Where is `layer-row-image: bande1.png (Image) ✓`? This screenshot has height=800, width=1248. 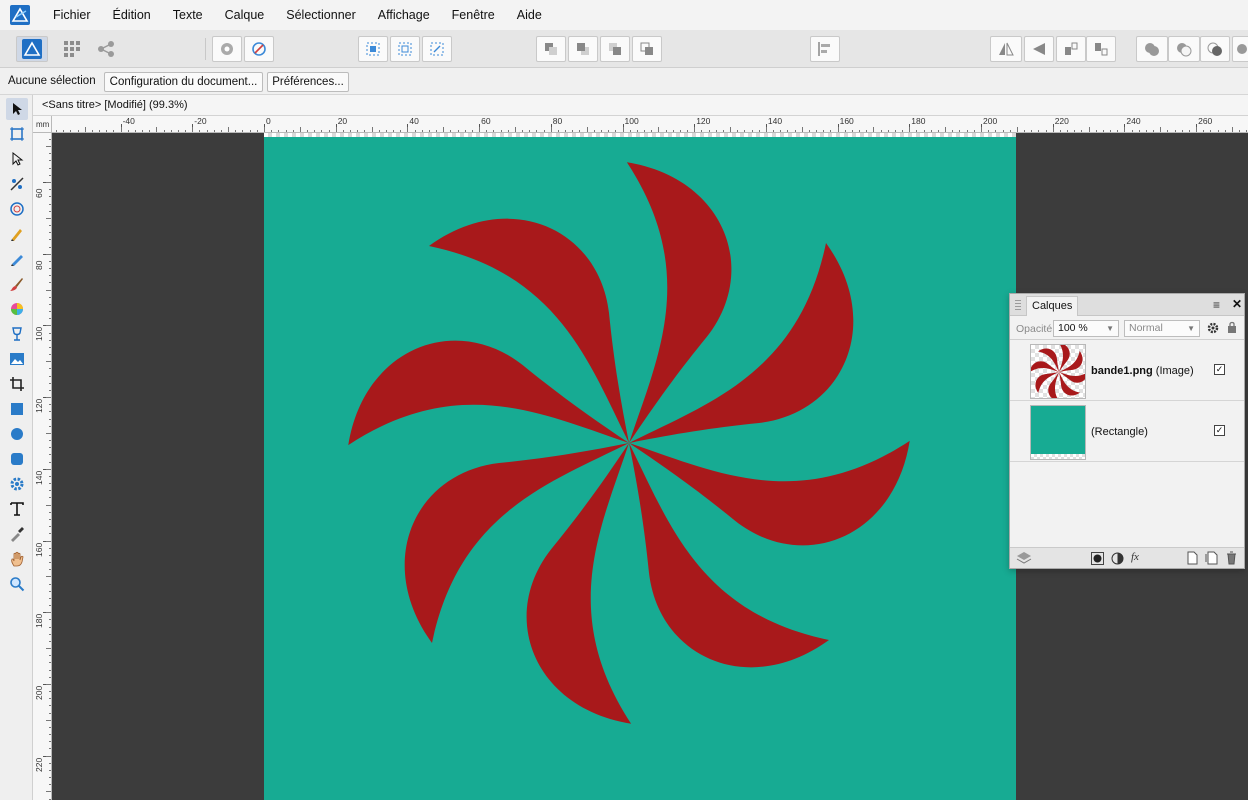 layer-row-image: bande1.png (Image) ✓ is located at coordinates (1127, 371).